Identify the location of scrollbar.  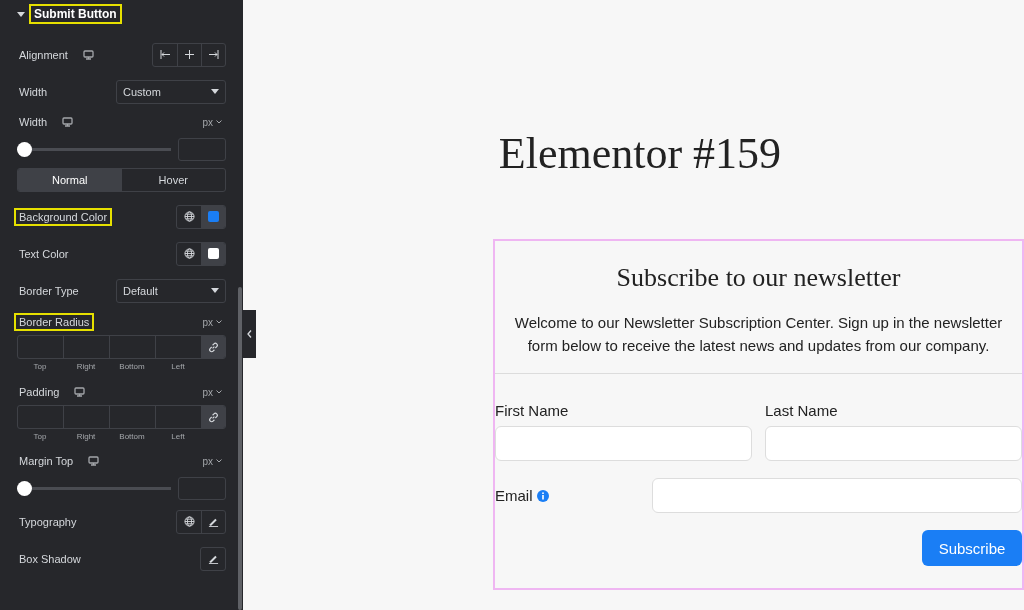
(240, 448).